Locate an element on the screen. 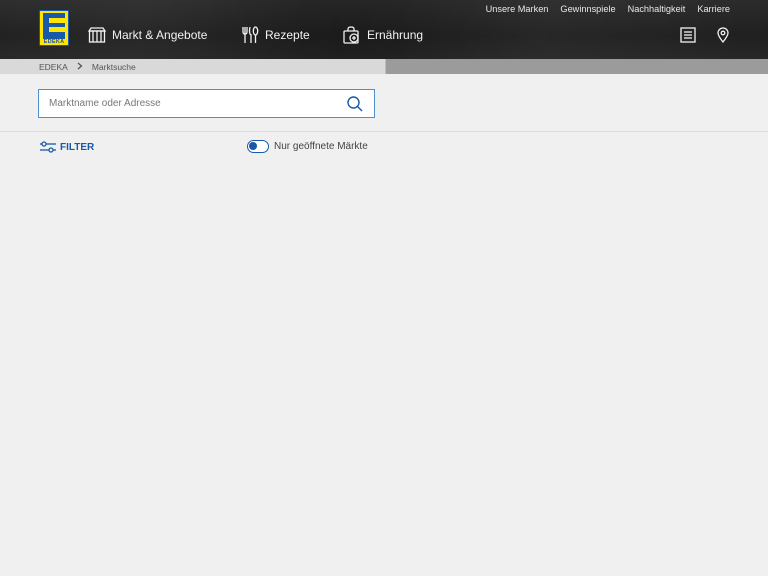  shopping-bag-icon is located at coordinates (352, 35).